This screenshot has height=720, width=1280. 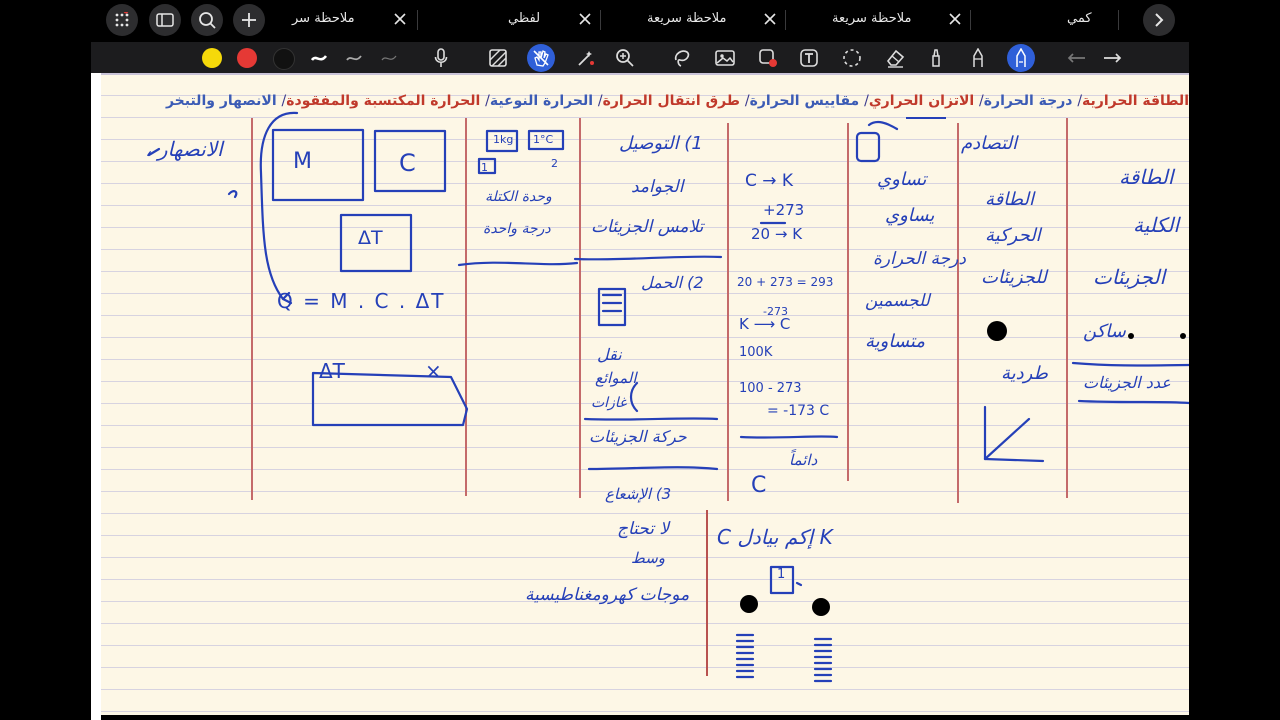 I want to click on color-swatch-red, so click(x=247, y=58).